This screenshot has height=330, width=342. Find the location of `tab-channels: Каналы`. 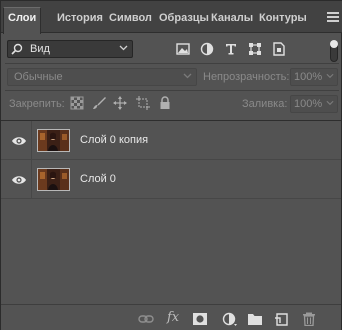

tab-channels: Каналы is located at coordinates (232, 20).